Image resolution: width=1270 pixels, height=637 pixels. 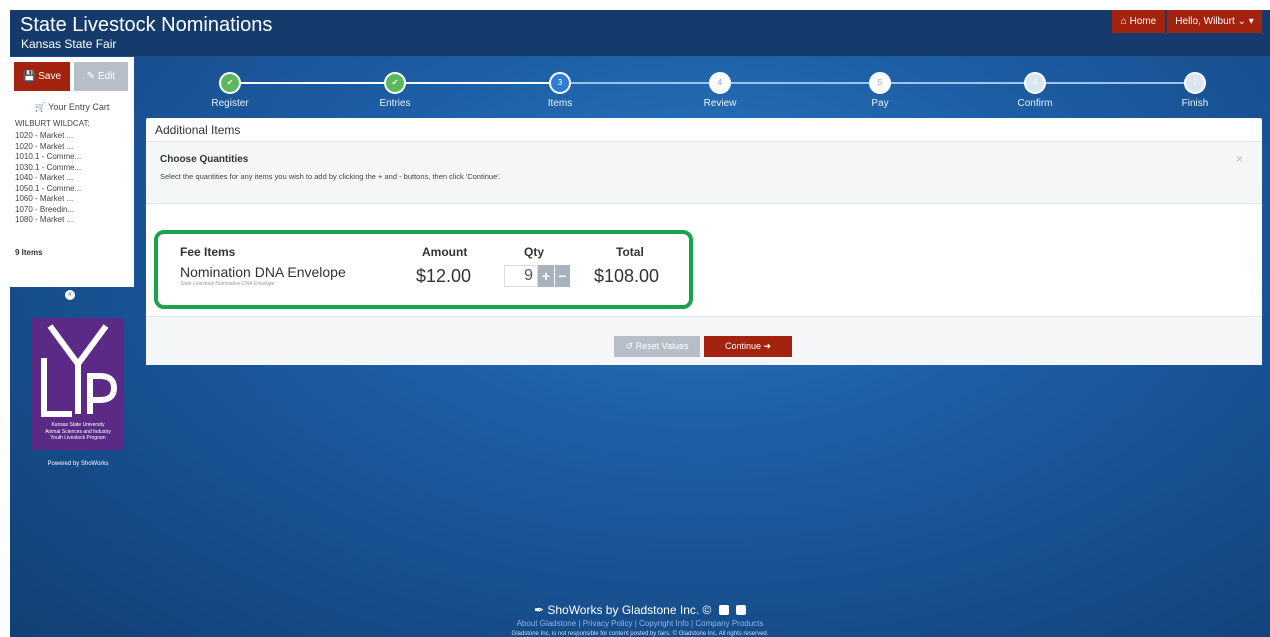 What do you see at coordinates (78, 464) in the screenshot?
I see `powered-by: Powered by ShoWorks` at bounding box center [78, 464].